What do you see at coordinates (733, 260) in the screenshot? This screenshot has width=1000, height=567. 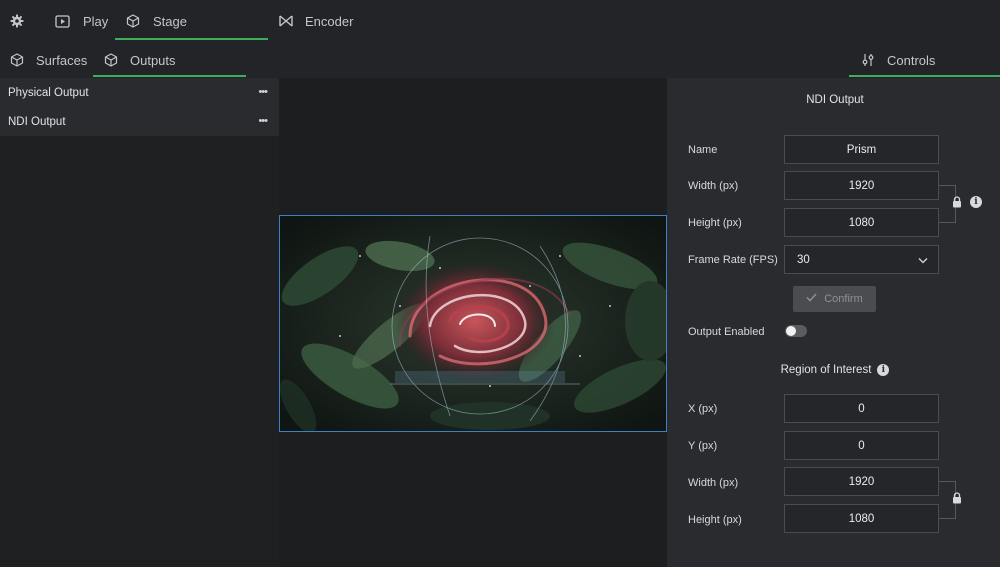 I see `fps-label: Frame Rate (FPS)` at bounding box center [733, 260].